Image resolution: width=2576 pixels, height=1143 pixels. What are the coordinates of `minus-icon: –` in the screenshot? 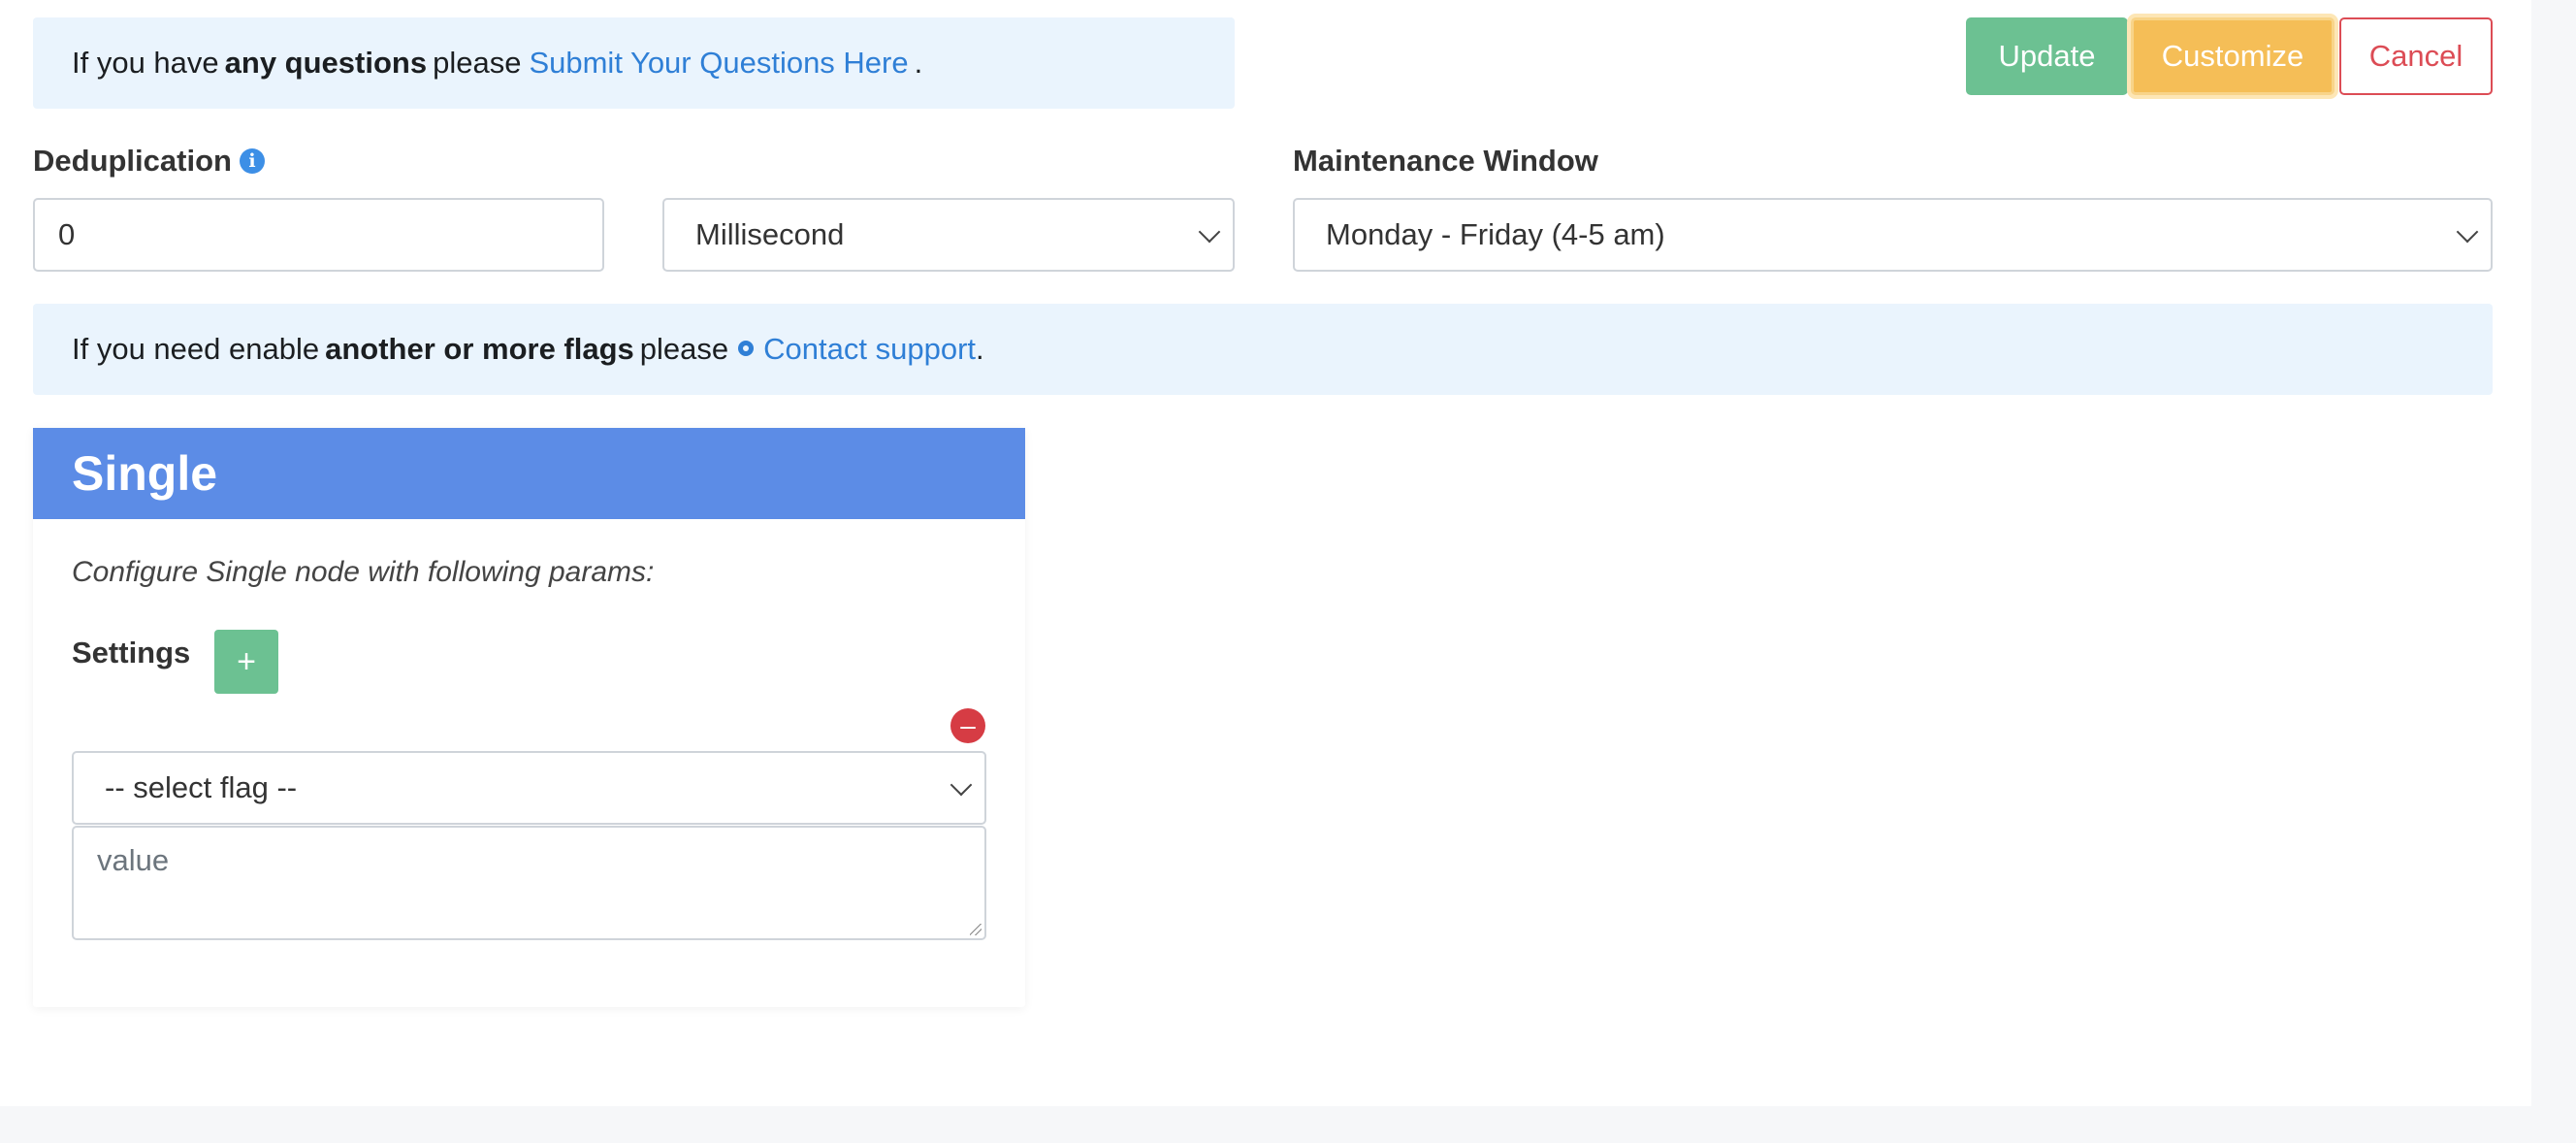 It's located at (968, 725).